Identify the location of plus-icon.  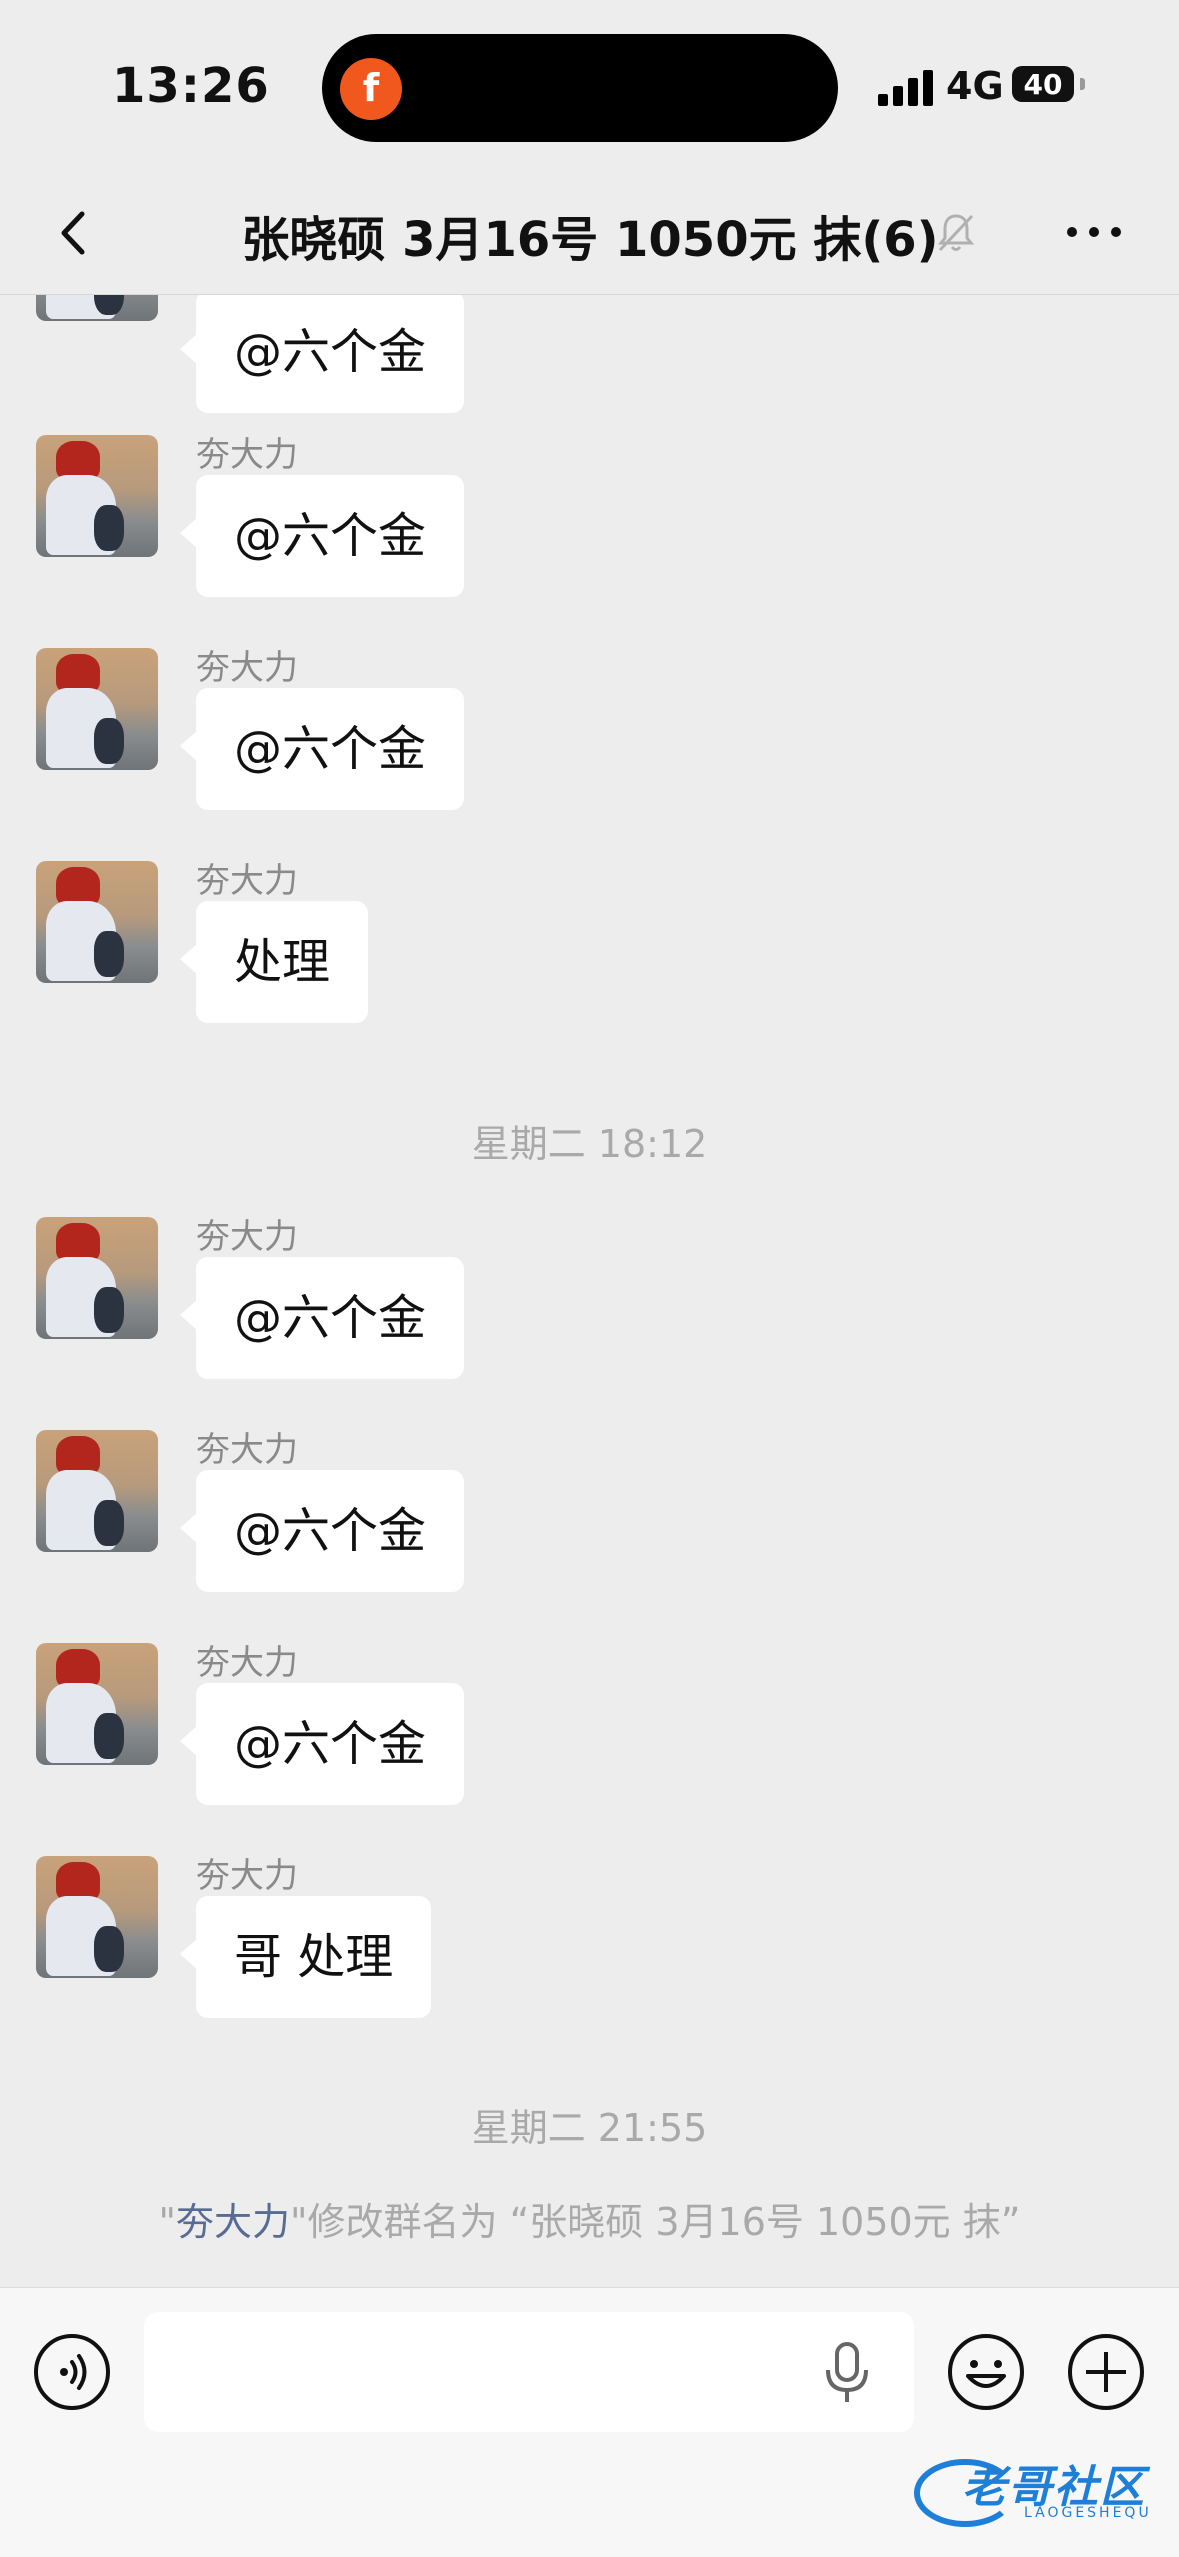
(1106, 2372).